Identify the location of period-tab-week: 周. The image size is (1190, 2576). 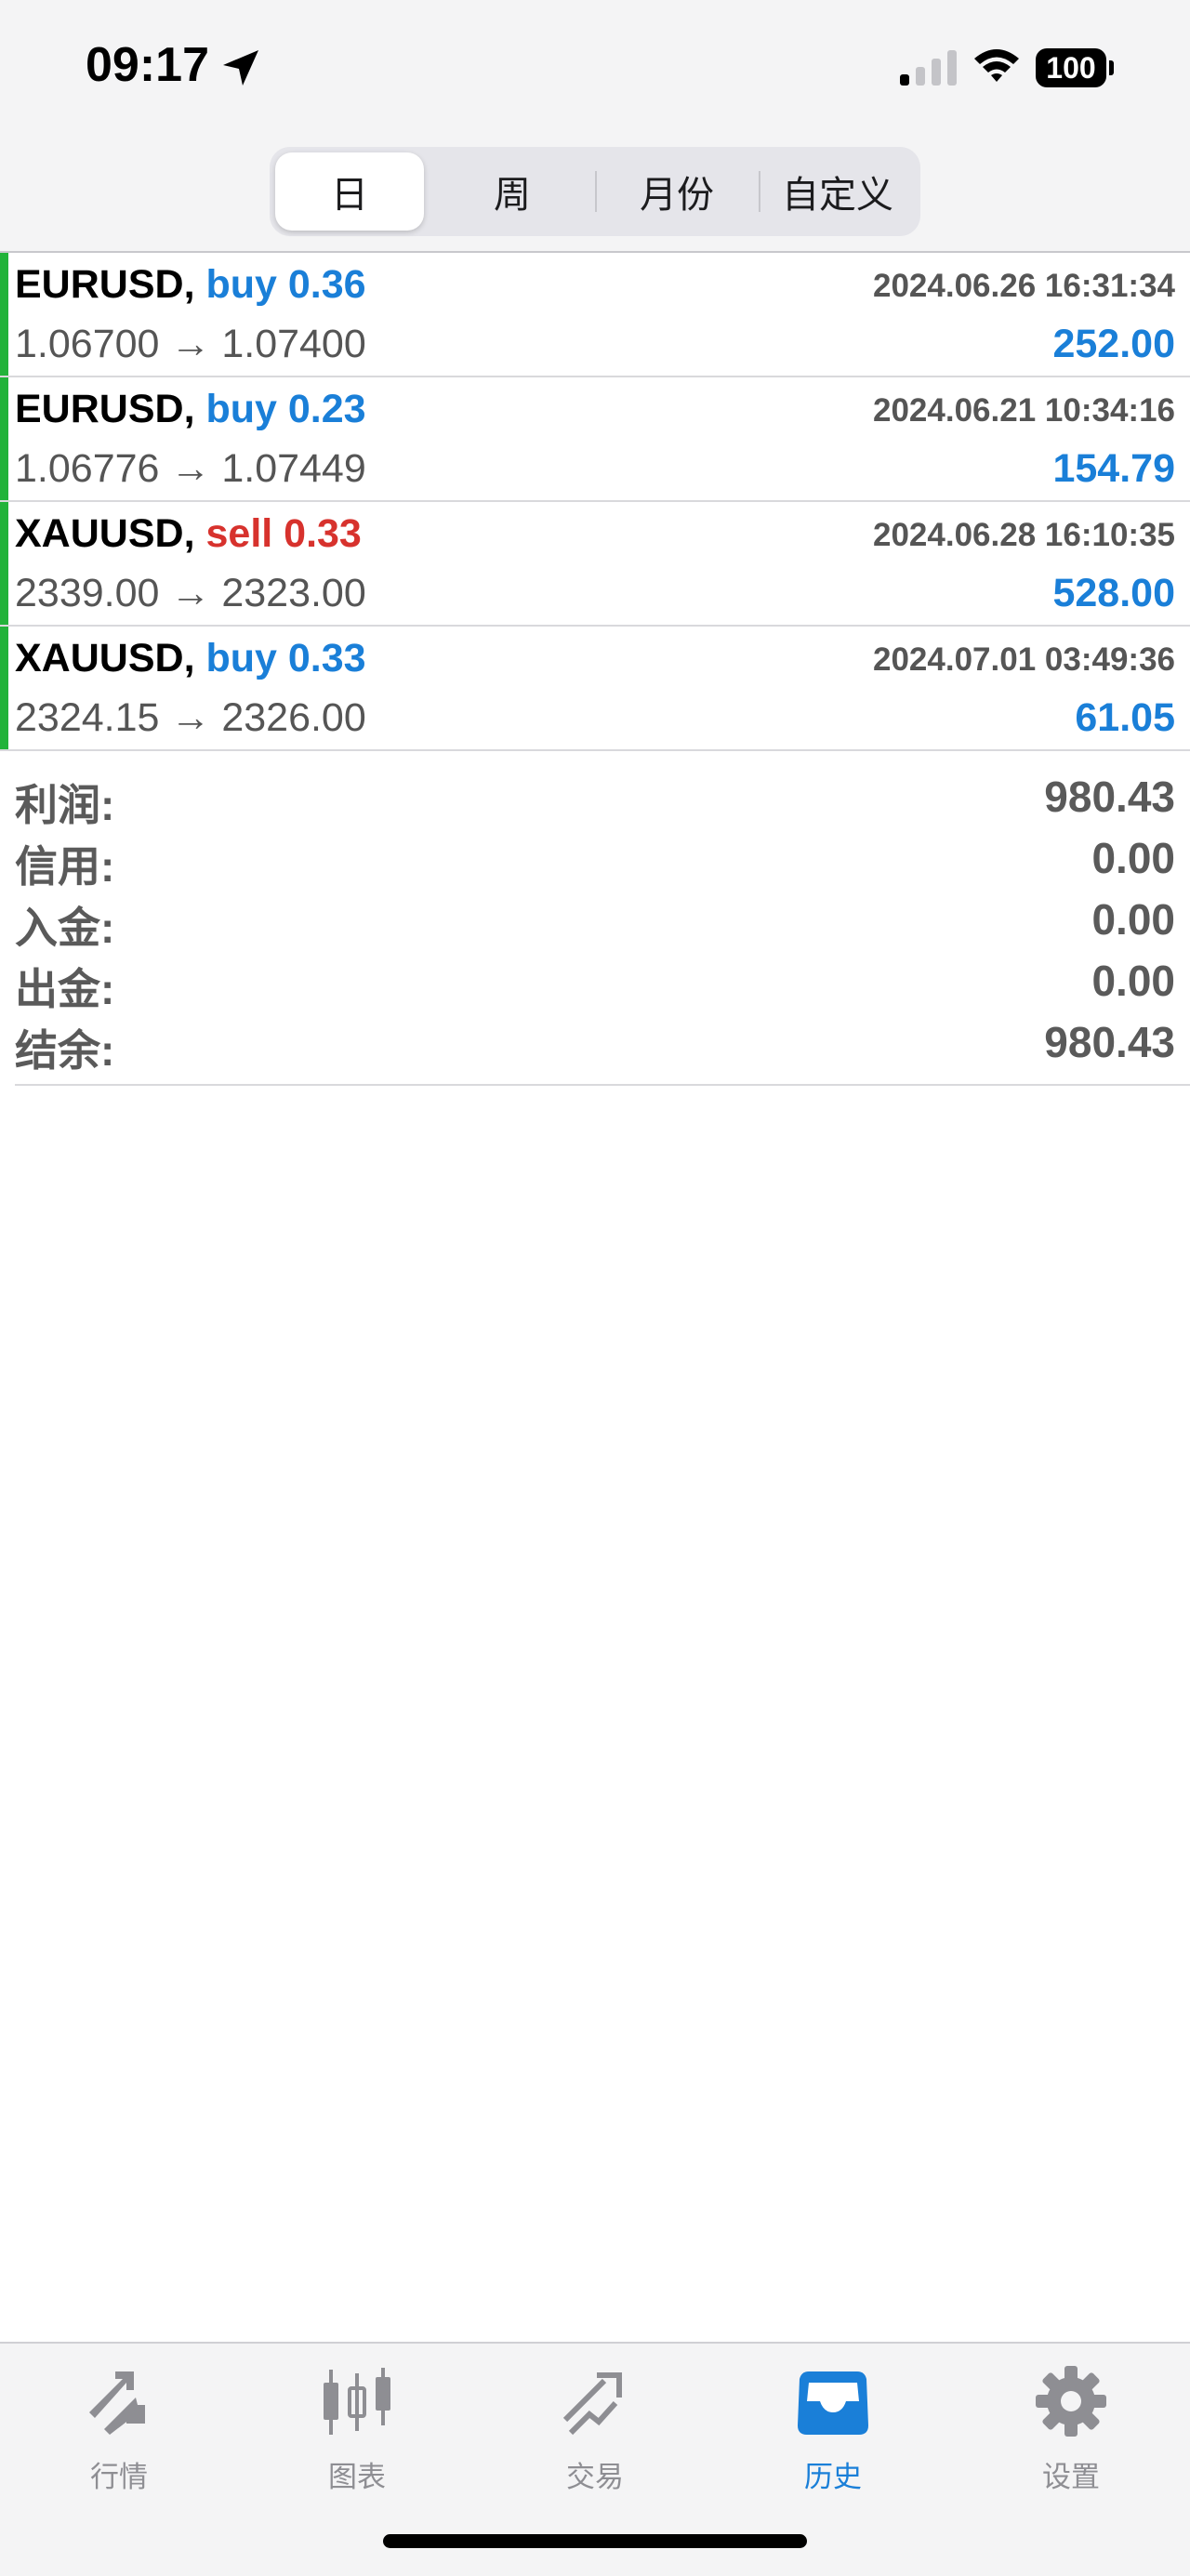
(512, 191).